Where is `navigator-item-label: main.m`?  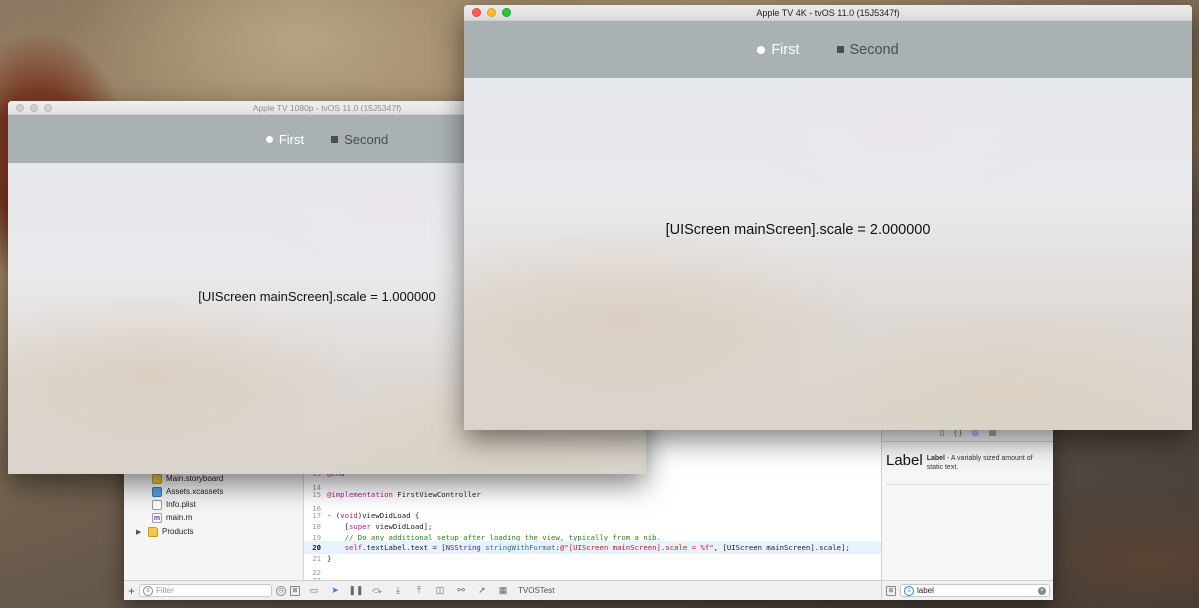 navigator-item-label: main.m is located at coordinates (179, 517).